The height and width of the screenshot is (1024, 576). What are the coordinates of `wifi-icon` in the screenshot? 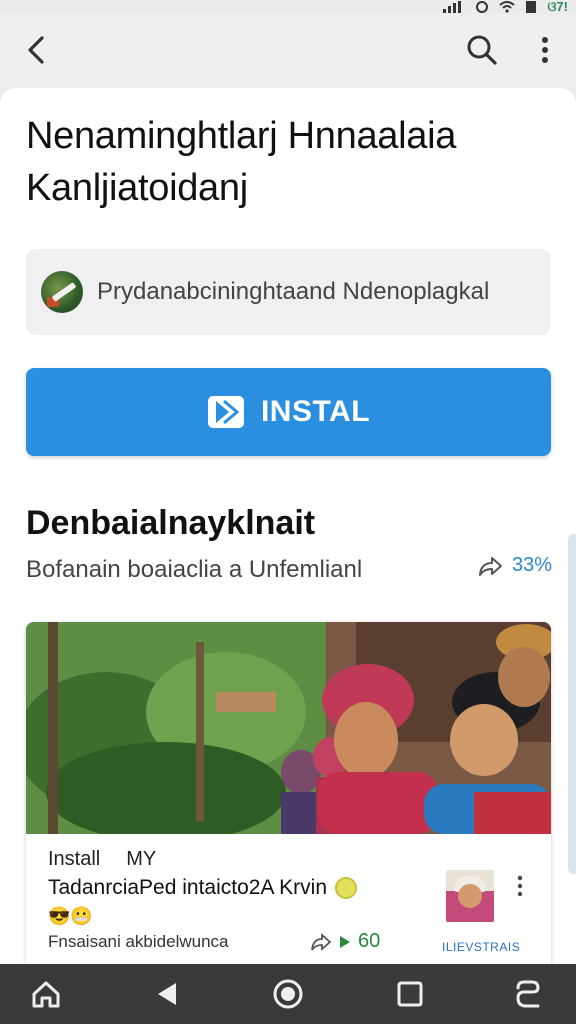 It's located at (507, 7).